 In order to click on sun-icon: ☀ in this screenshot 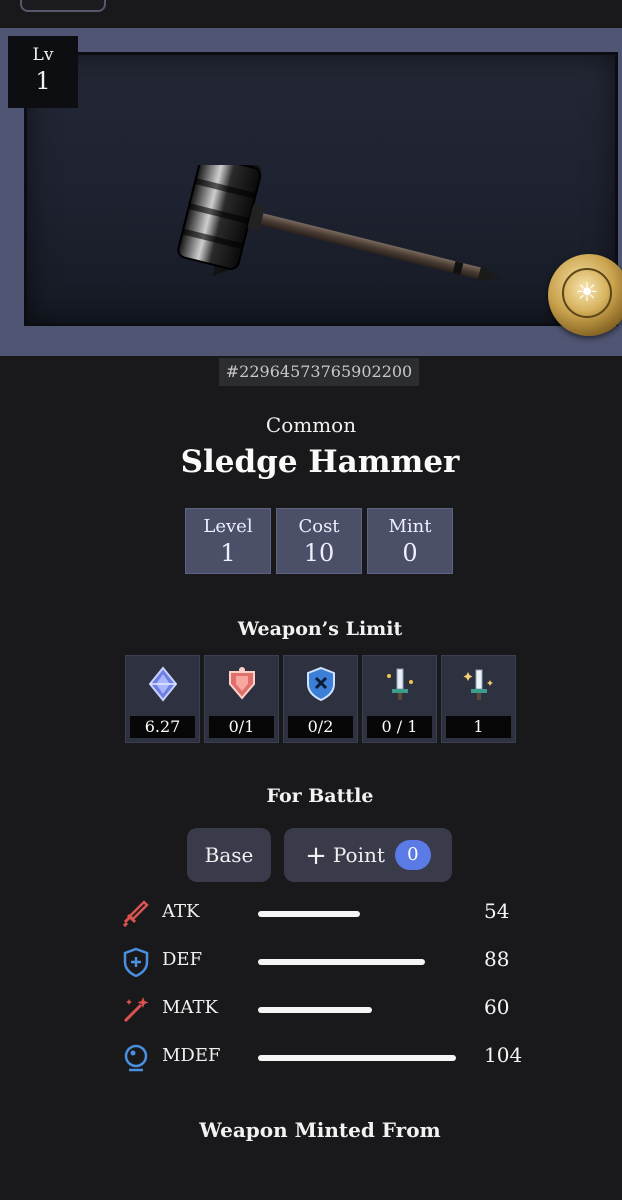, I will do `click(587, 293)`.